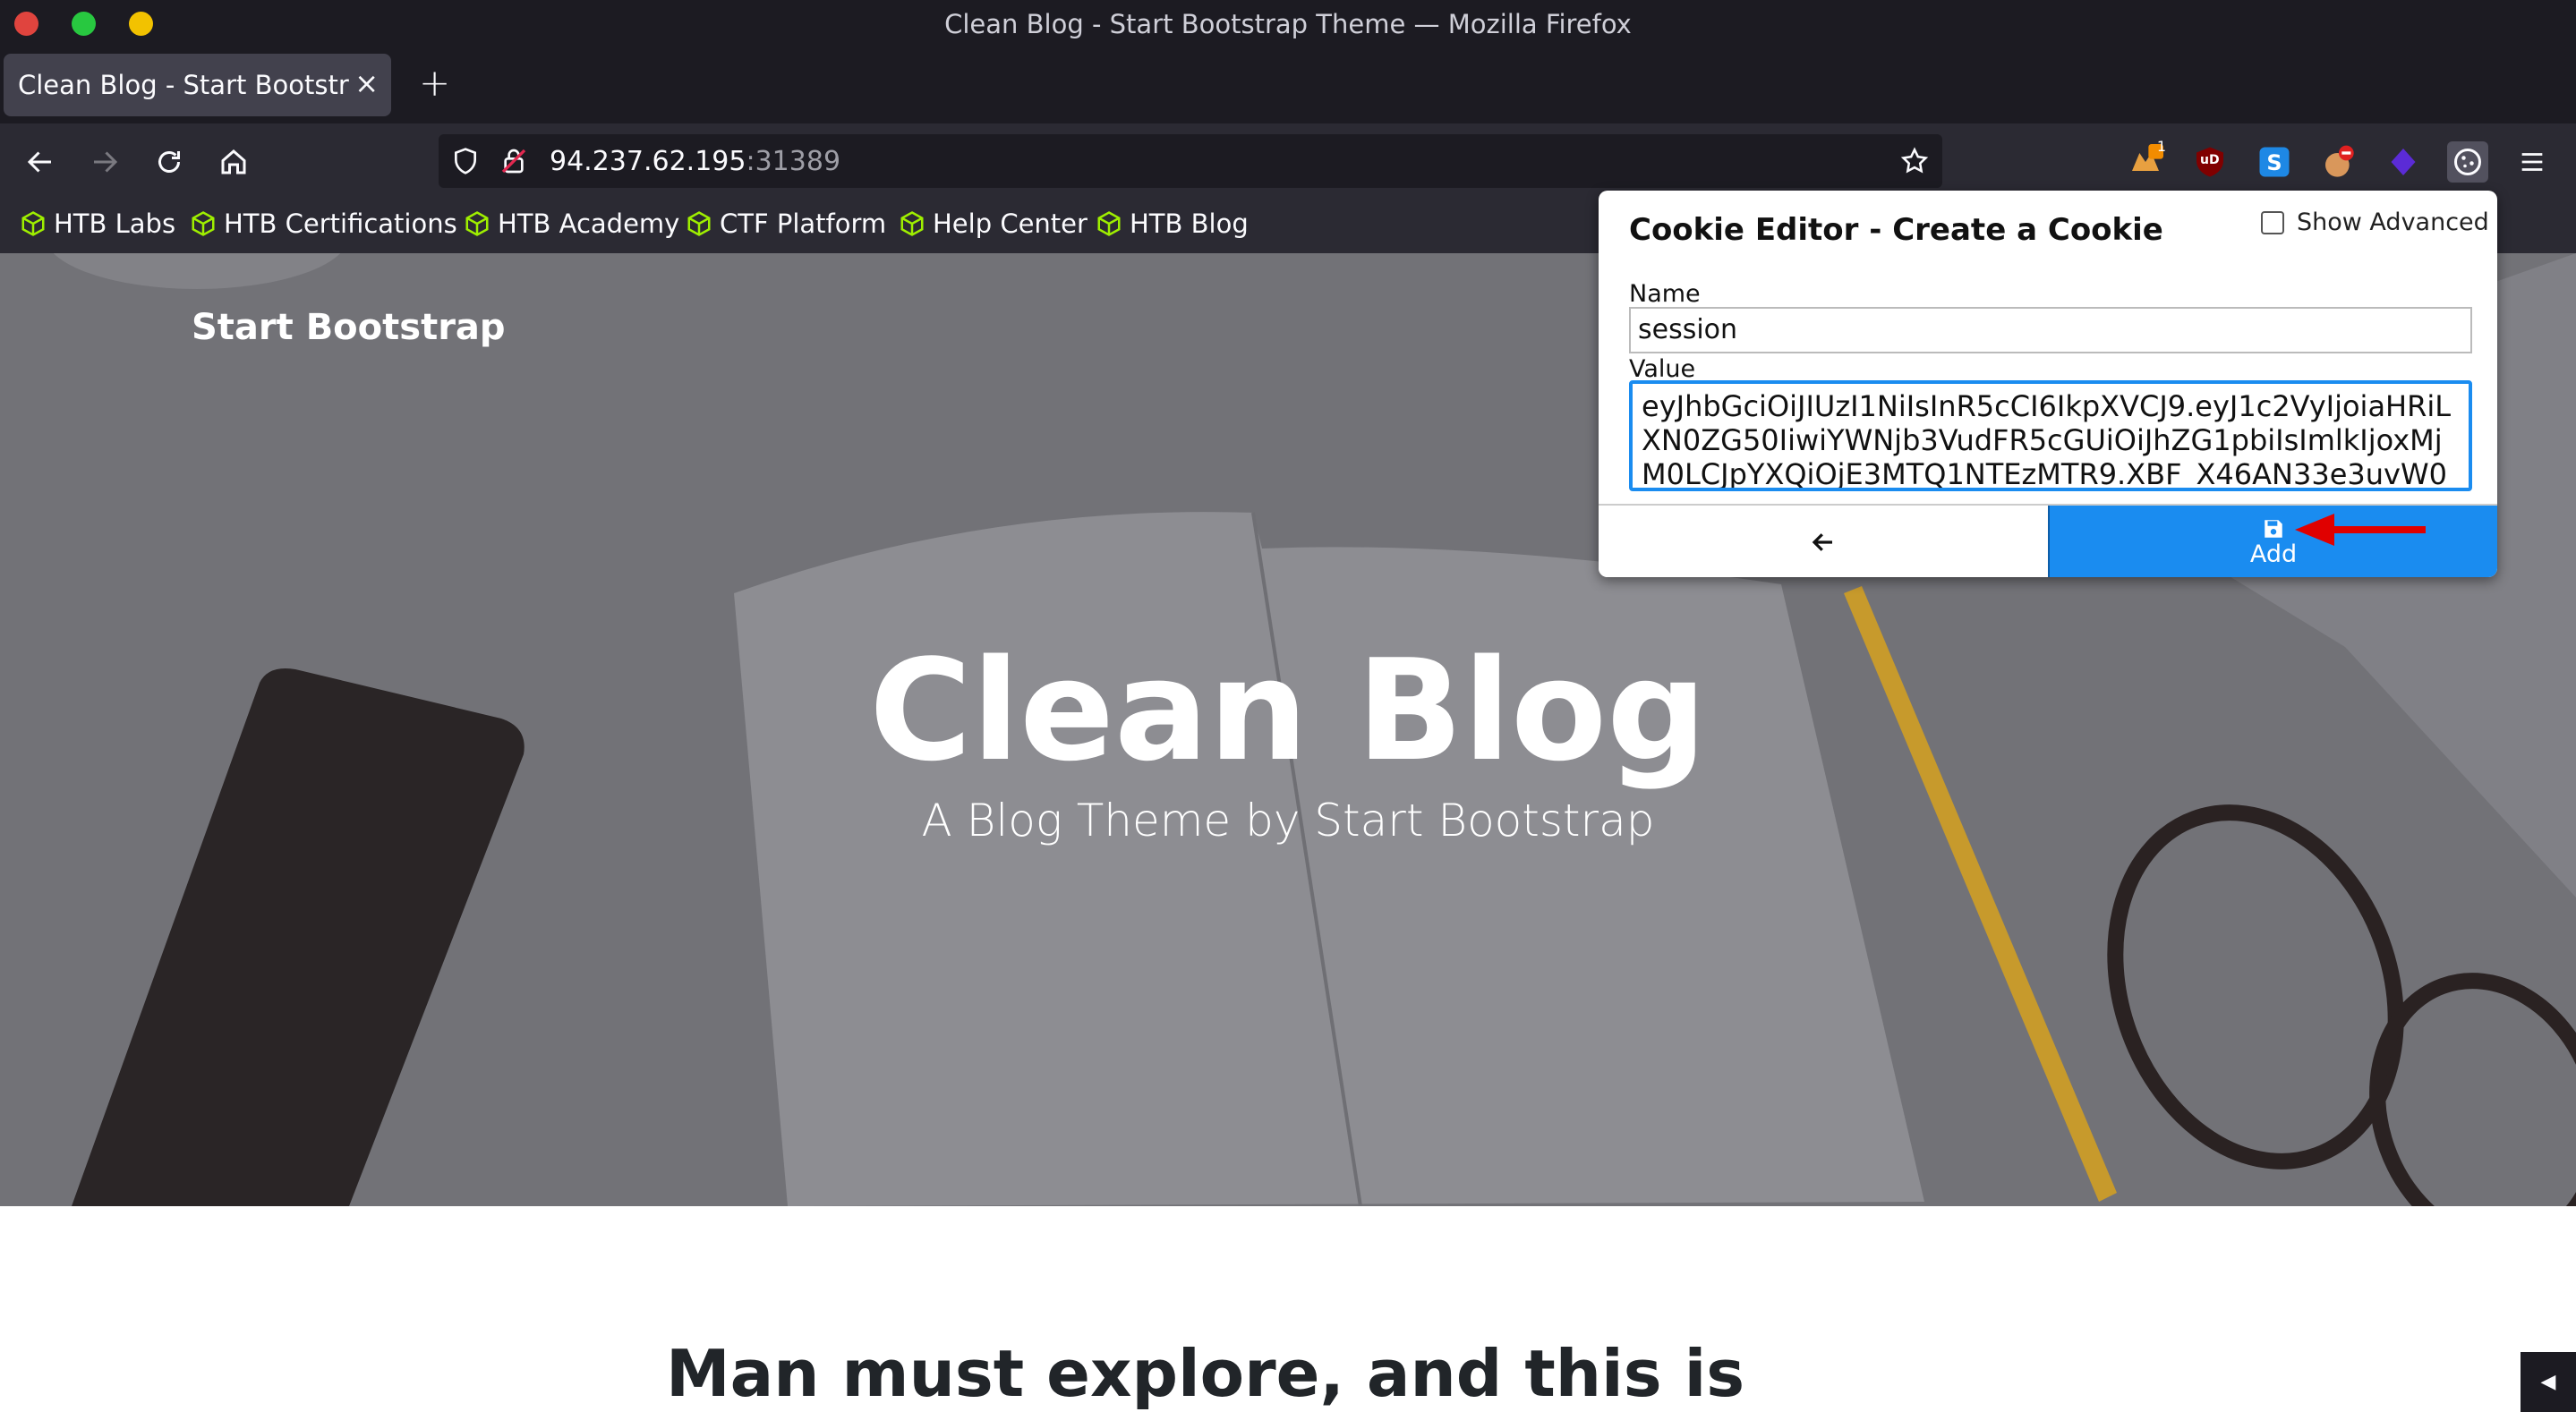 This screenshot has width=2576, height=1412. Describe the element at coordinates (2050, 330) in the screenshot. I see `cookie-name-input: session` at that location.